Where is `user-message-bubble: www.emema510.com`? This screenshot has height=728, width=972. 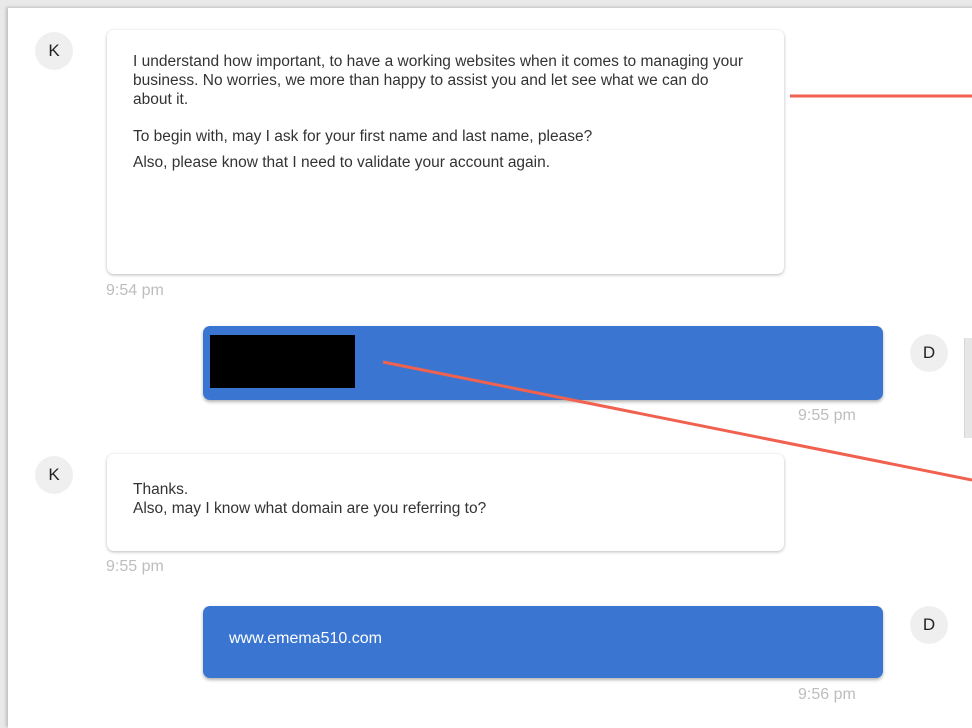 user-message-bubble: www.emema510.com is located at coordinates (543, 642).